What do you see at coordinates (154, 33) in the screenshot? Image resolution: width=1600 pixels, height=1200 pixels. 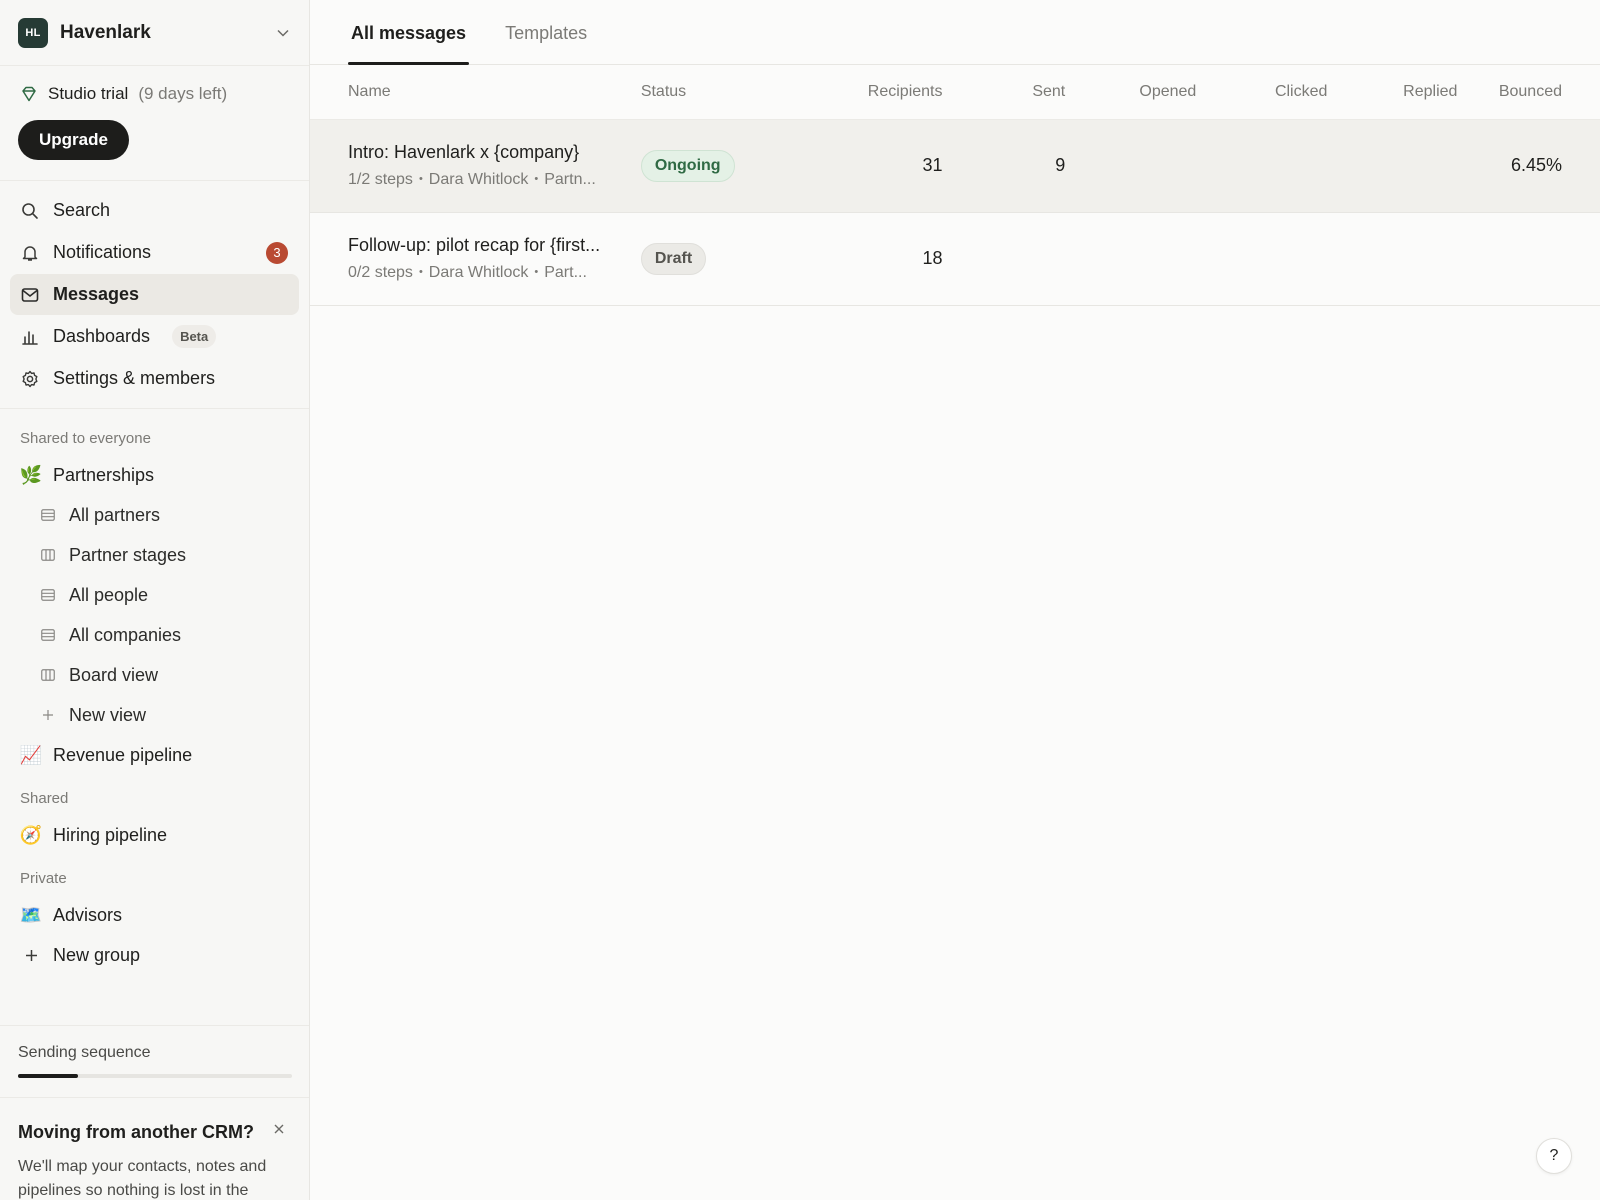 I see `workspace-switcher: HL Havenlark` at bounding box center [154, 33].